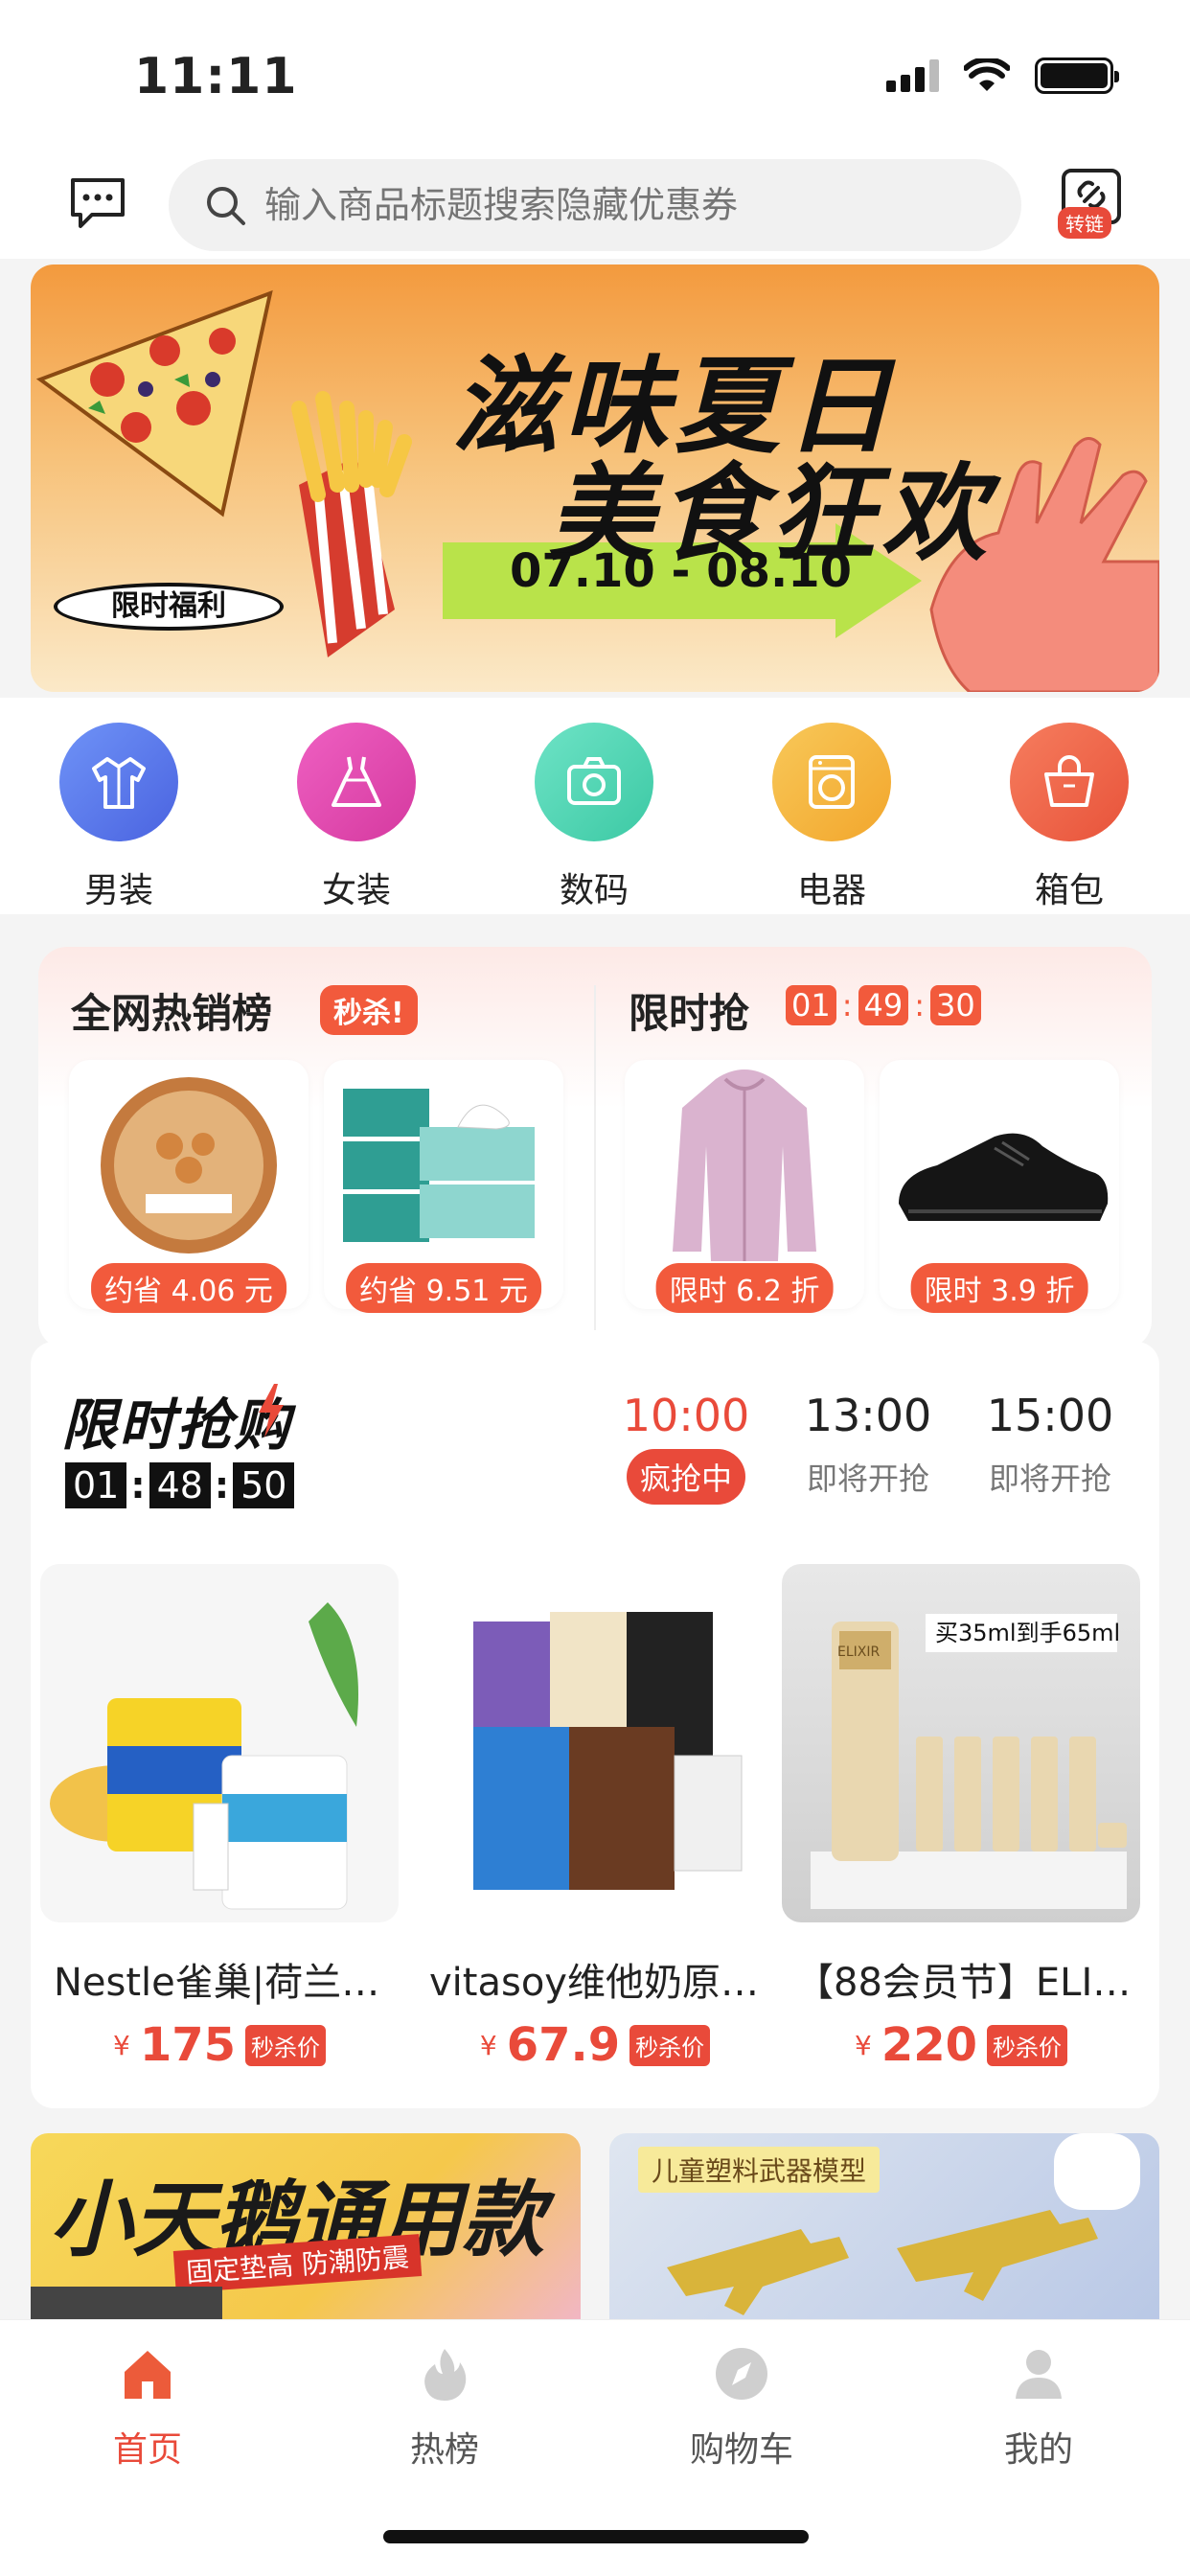 This screenshot has height=2576, width=1190. What do you see at coordinates (147, 2450) in the screenshot?
I see `tab-label: 首页` at bounding box center [147, 2450].